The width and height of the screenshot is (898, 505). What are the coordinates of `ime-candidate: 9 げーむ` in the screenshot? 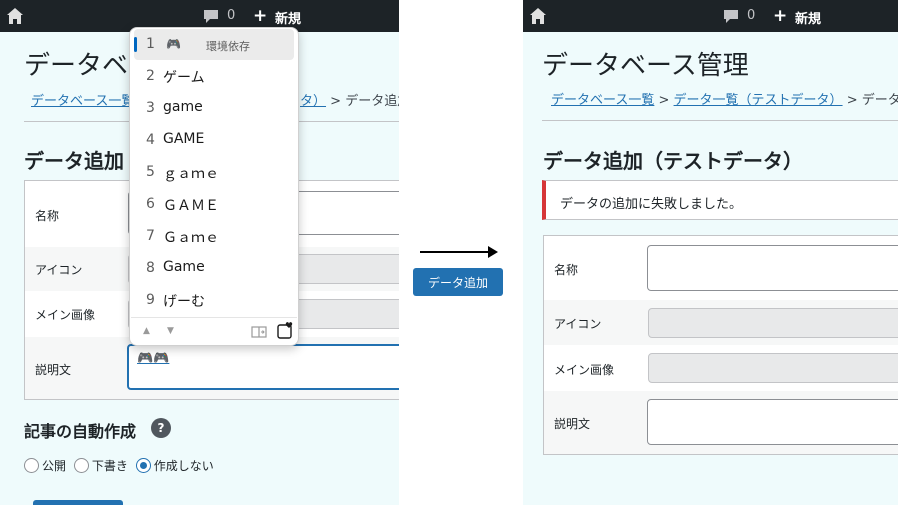 It's located at (214, 300).